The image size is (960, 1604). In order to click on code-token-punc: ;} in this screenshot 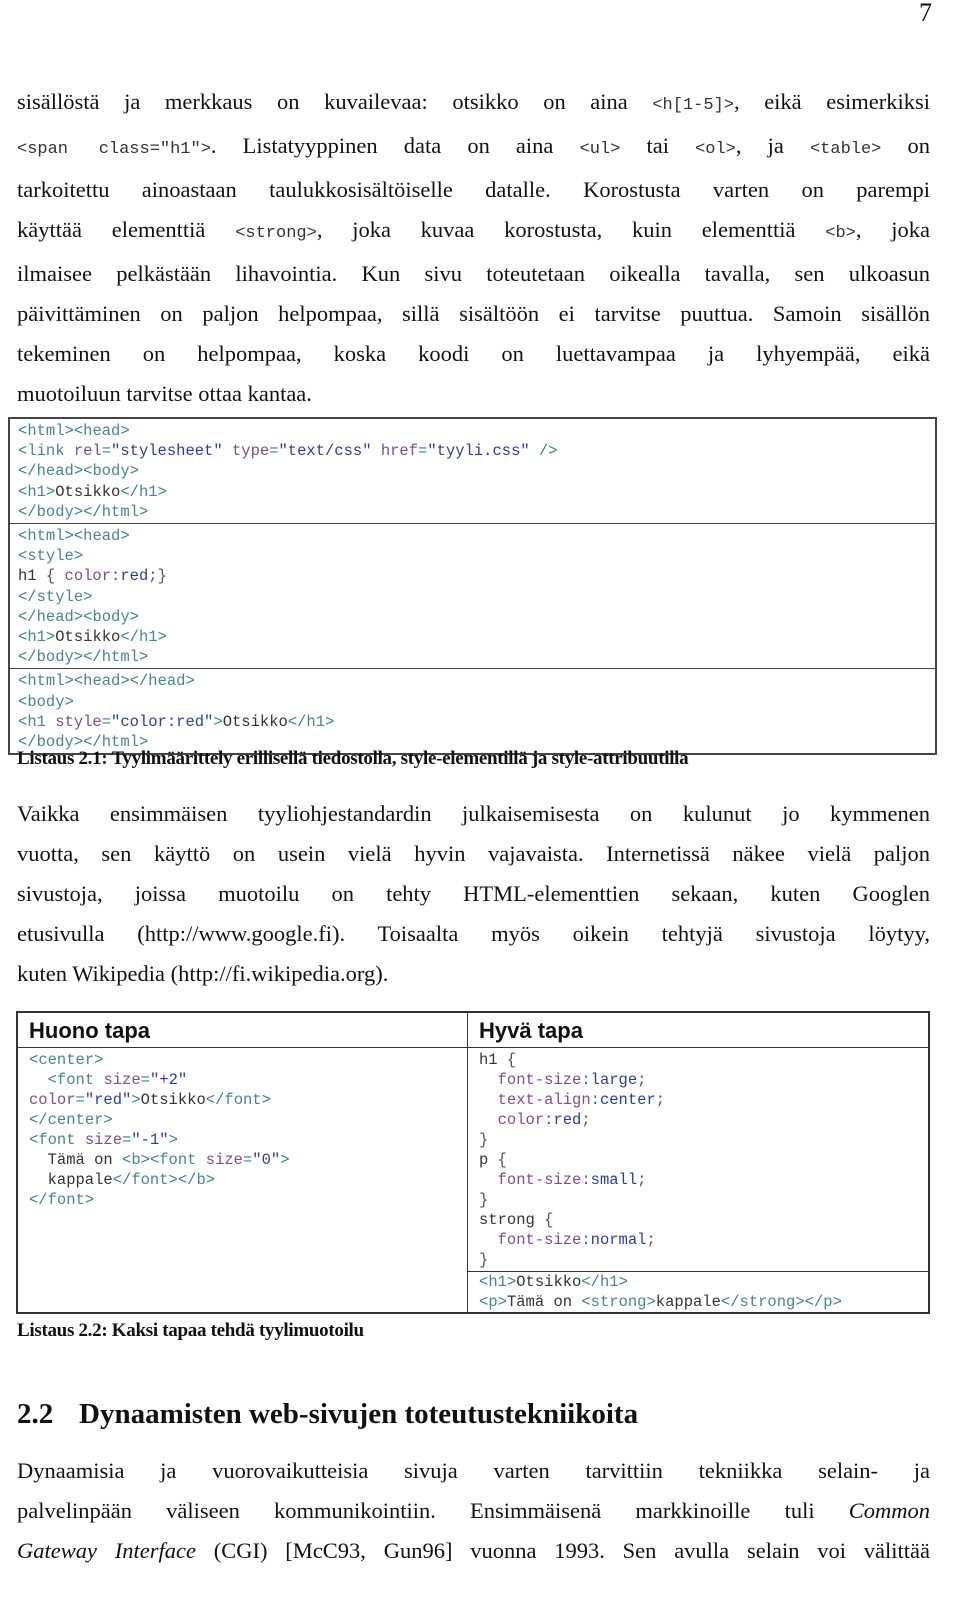, I will do `click(157, 576)`.